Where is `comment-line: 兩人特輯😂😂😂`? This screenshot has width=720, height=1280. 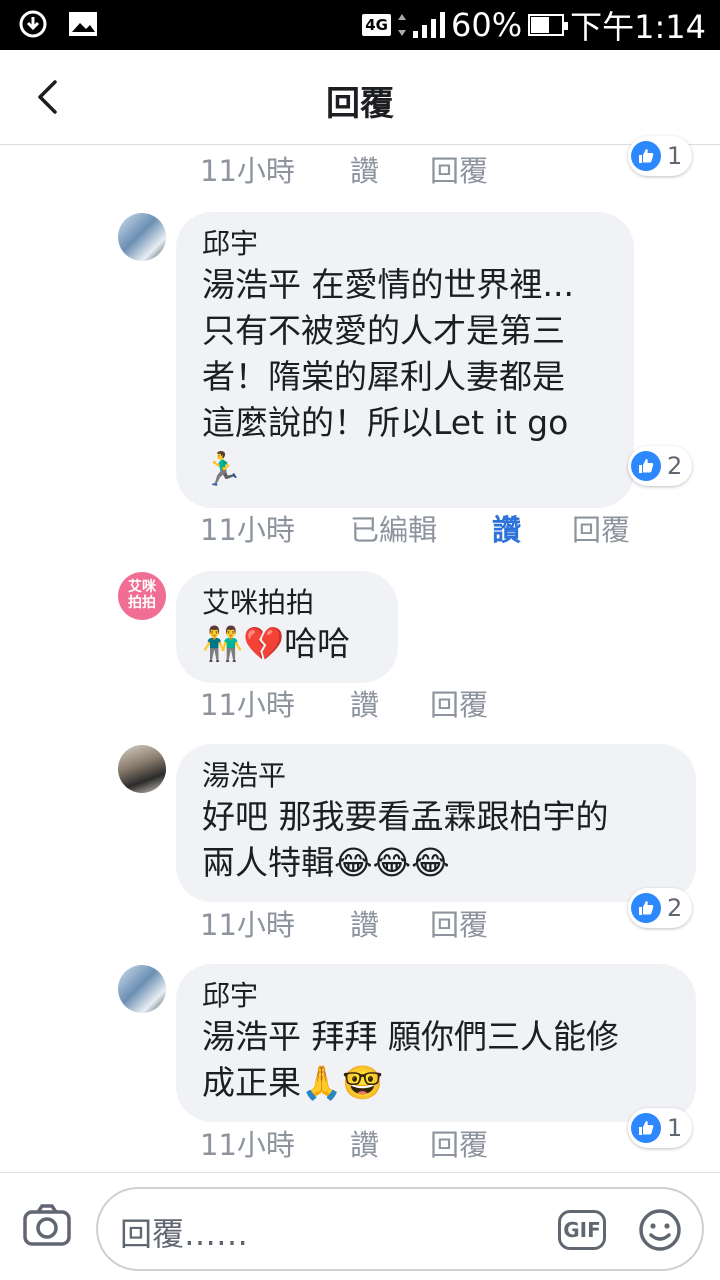
comment-line: 兩人特輯😂😂😂 is located at coordinates (326, 862).